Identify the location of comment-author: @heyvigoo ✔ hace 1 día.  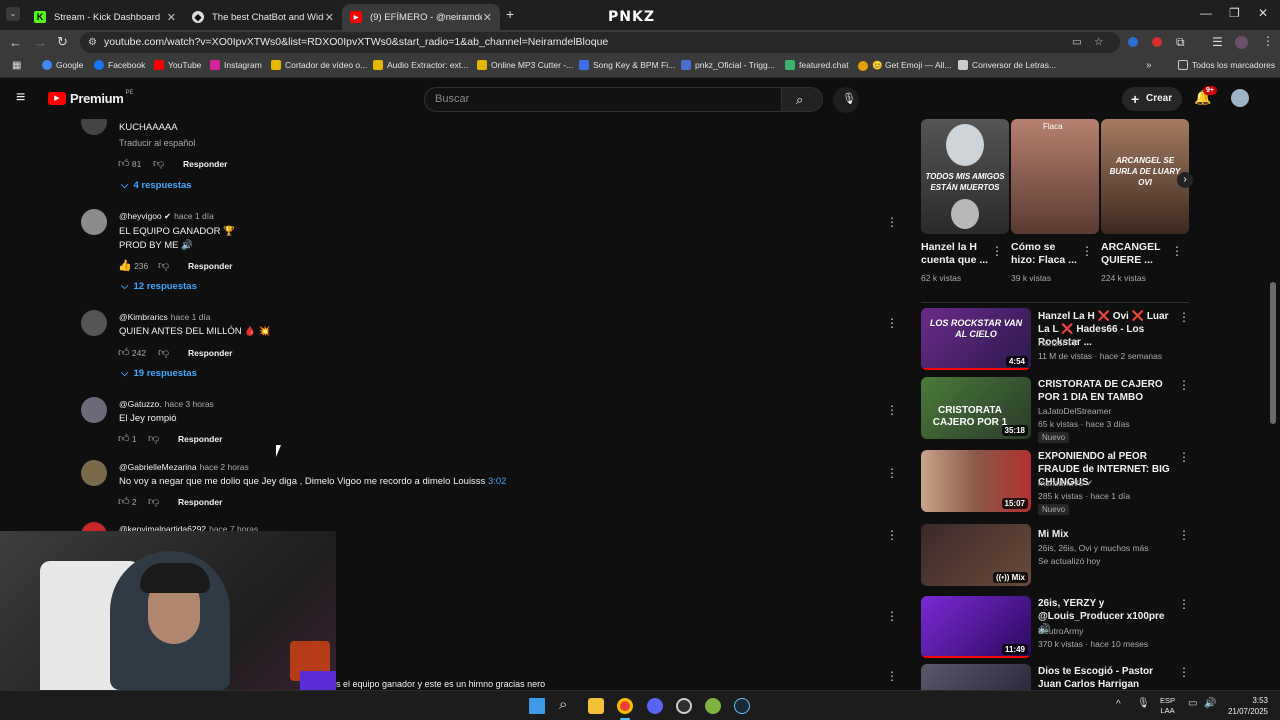
(166, 216).